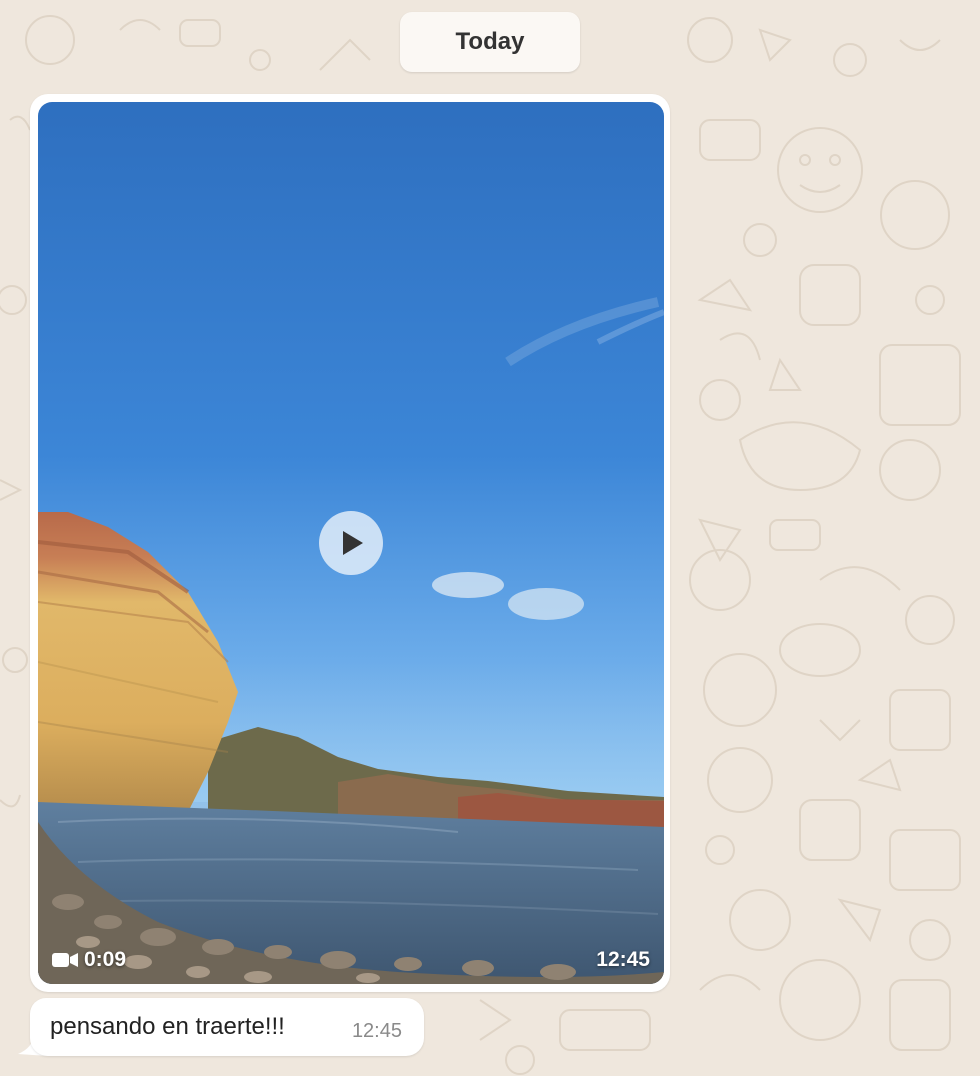 The width and height of the screenshot is (980, 1076). I want to click on video-duration: 0:09, so click(89, 960).